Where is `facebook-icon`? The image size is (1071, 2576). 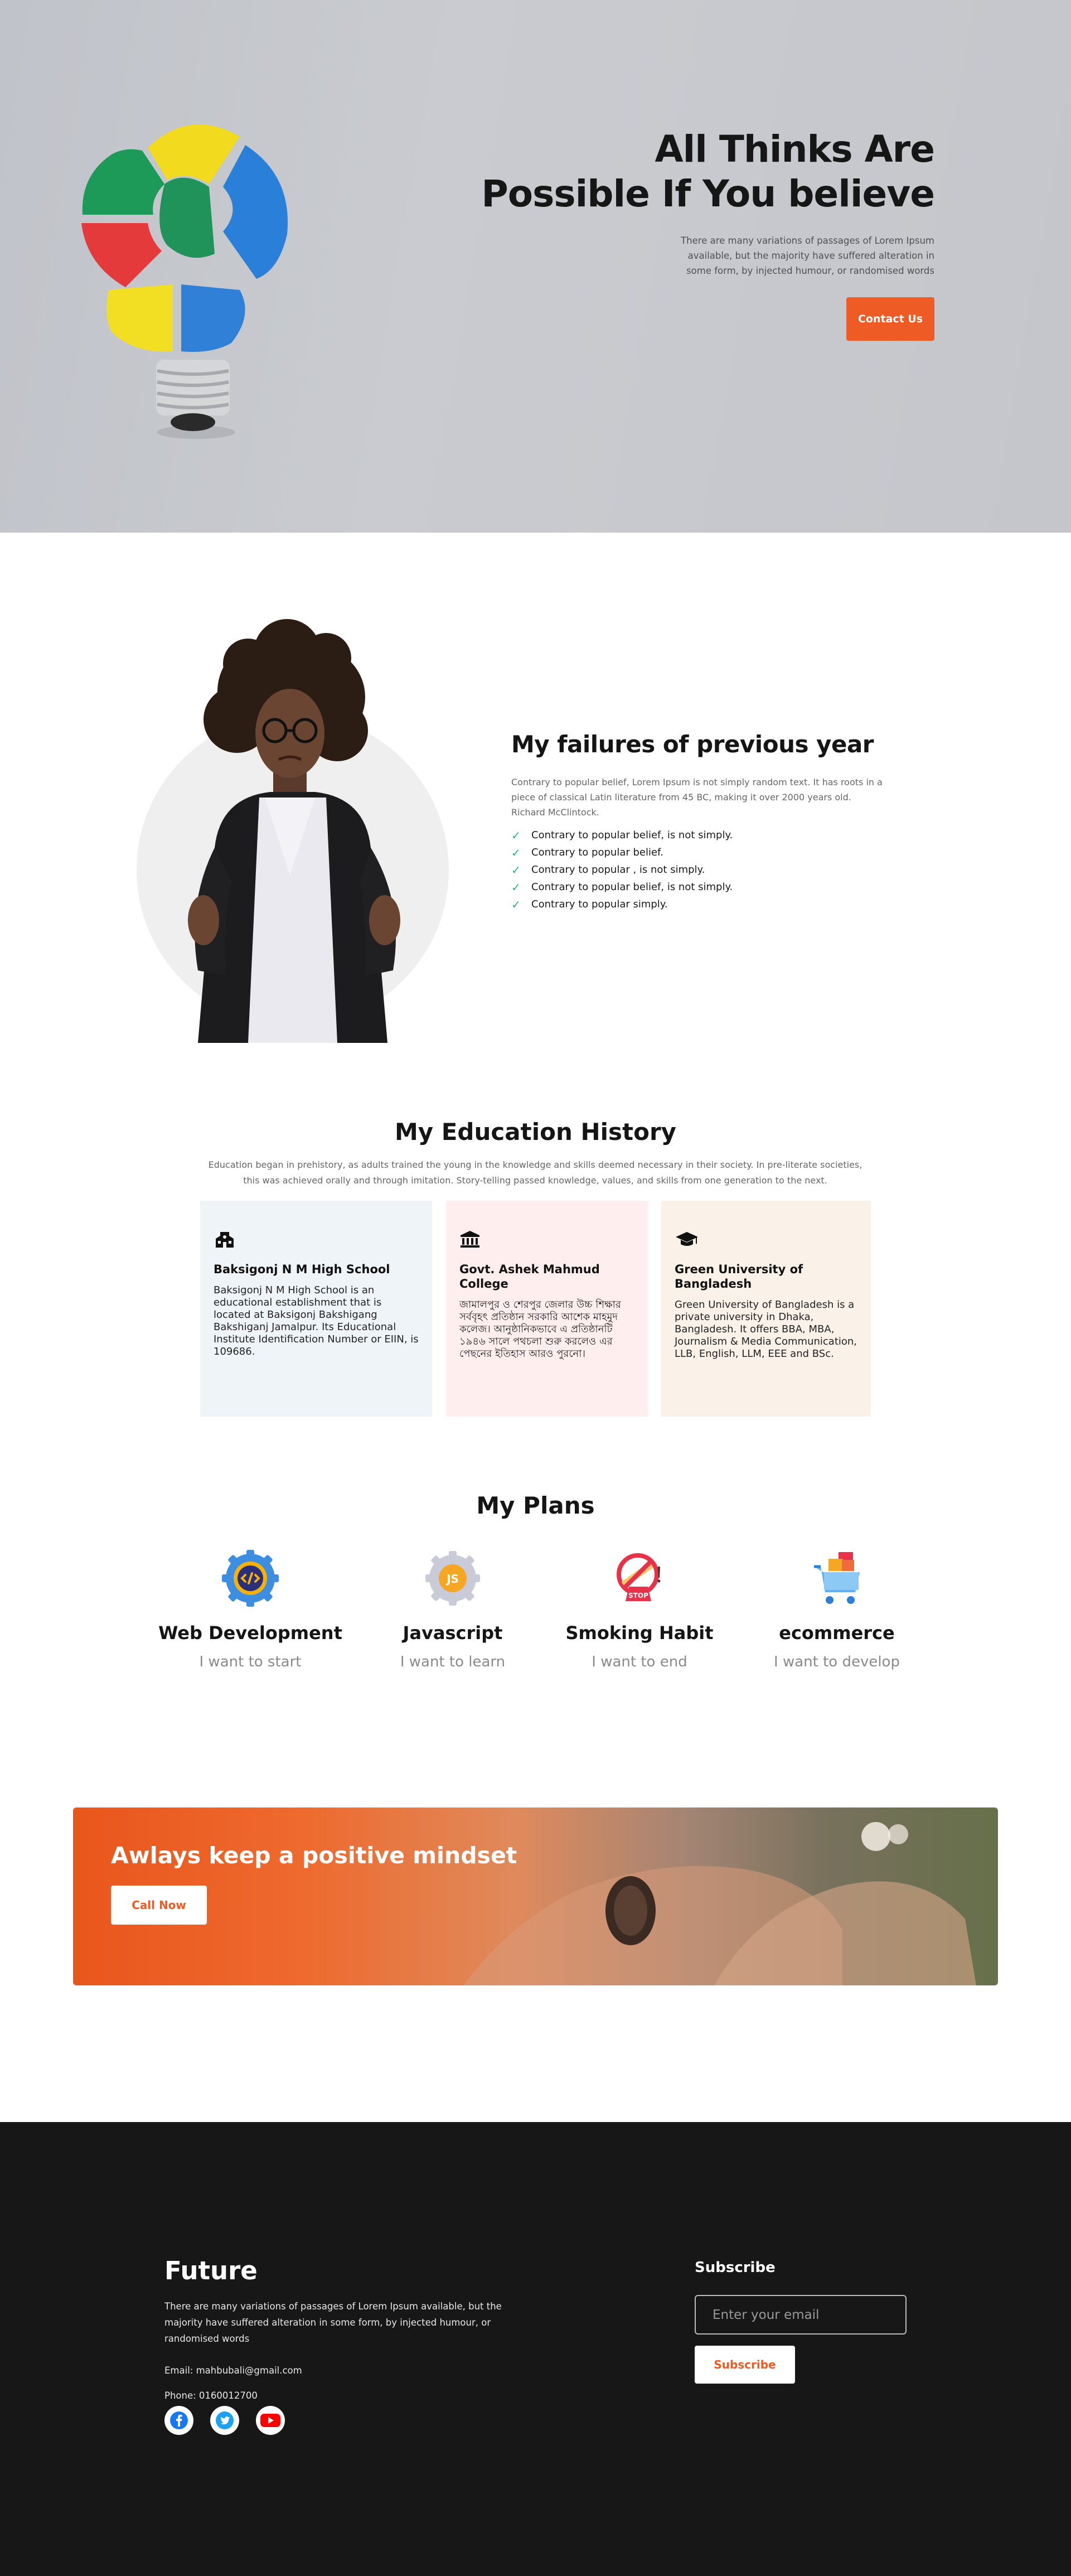
facebook-icon is located at coordinates (178, 2421).